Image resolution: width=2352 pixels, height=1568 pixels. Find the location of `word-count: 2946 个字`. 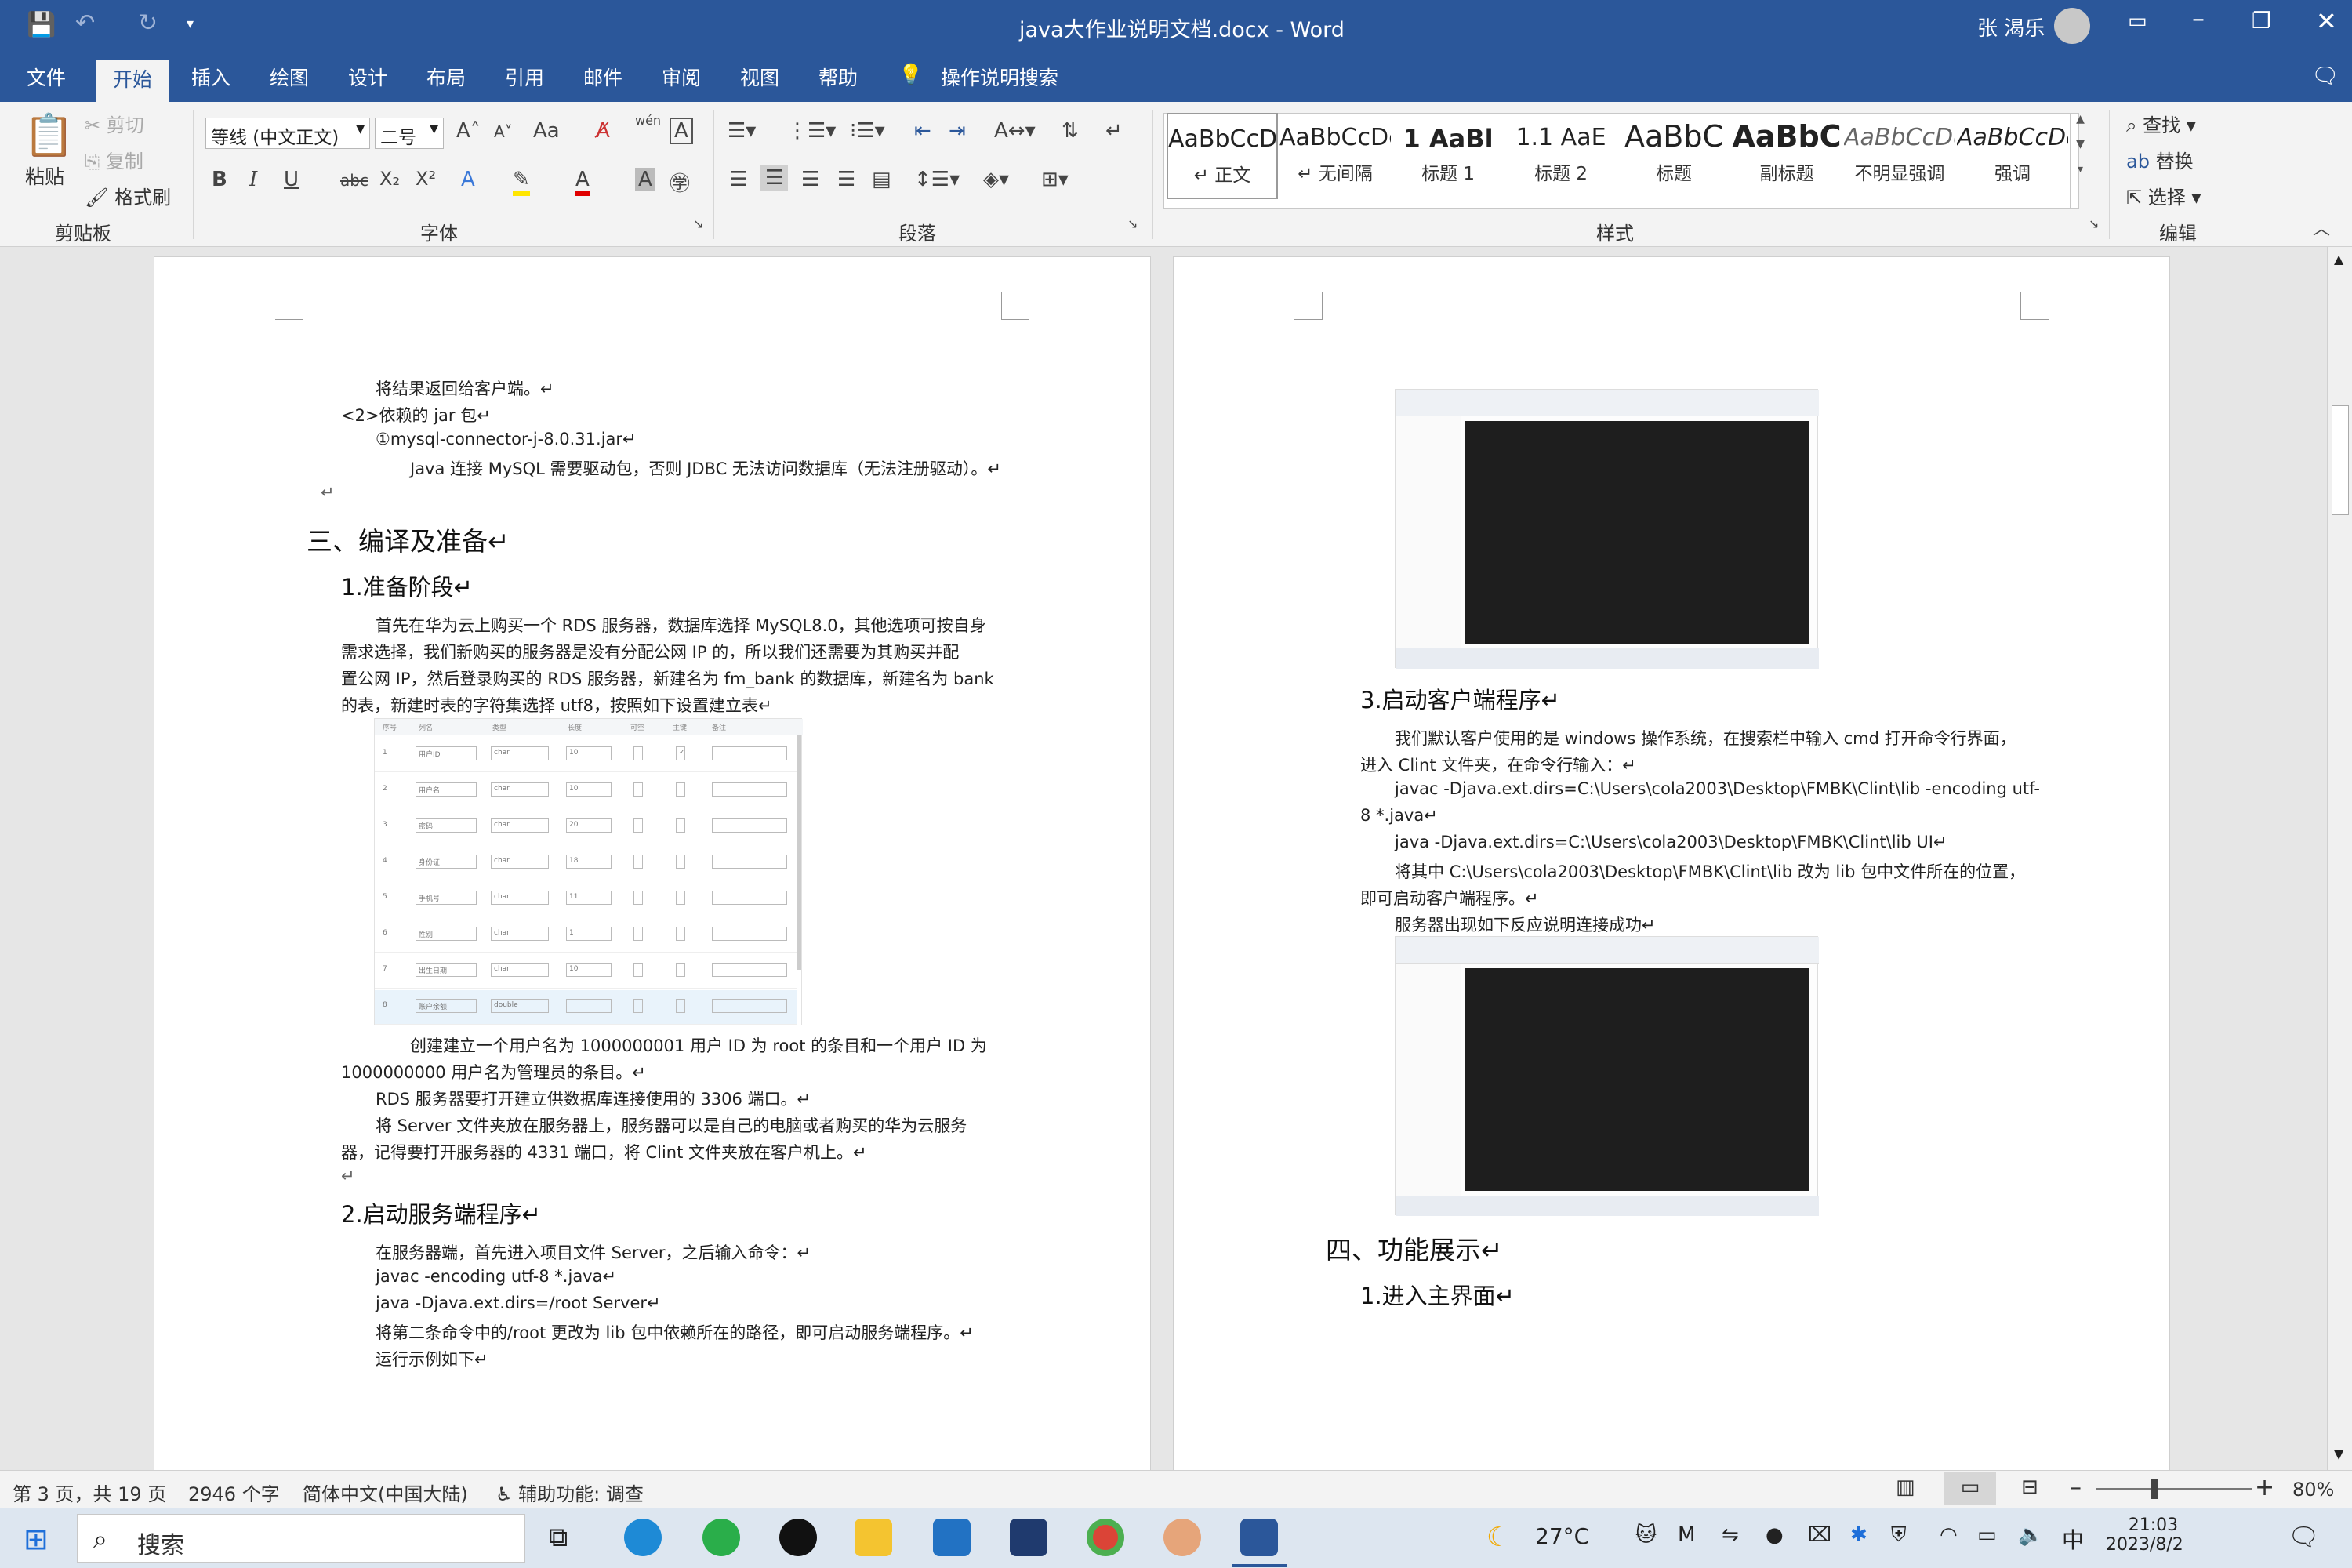

word-count: 2946 个字 is located at coordinates (234, 1492).